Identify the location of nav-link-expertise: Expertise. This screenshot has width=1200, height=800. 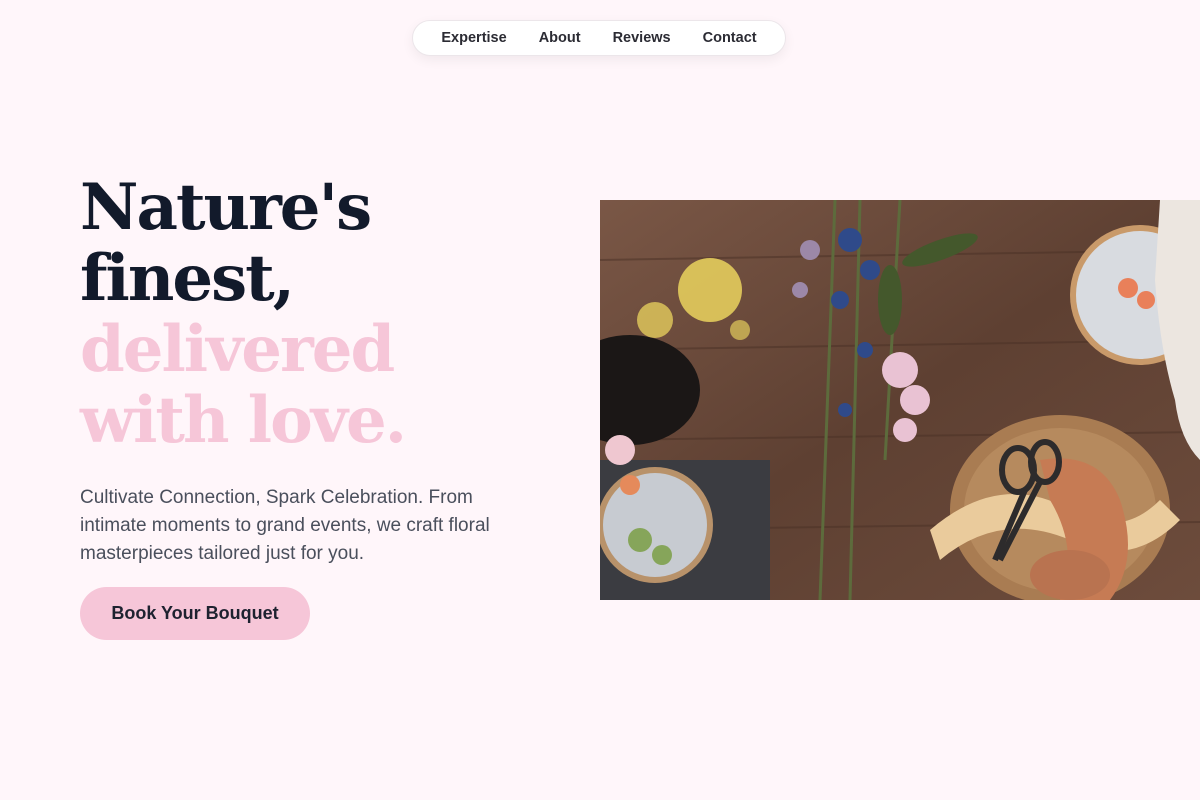
(473, 38).